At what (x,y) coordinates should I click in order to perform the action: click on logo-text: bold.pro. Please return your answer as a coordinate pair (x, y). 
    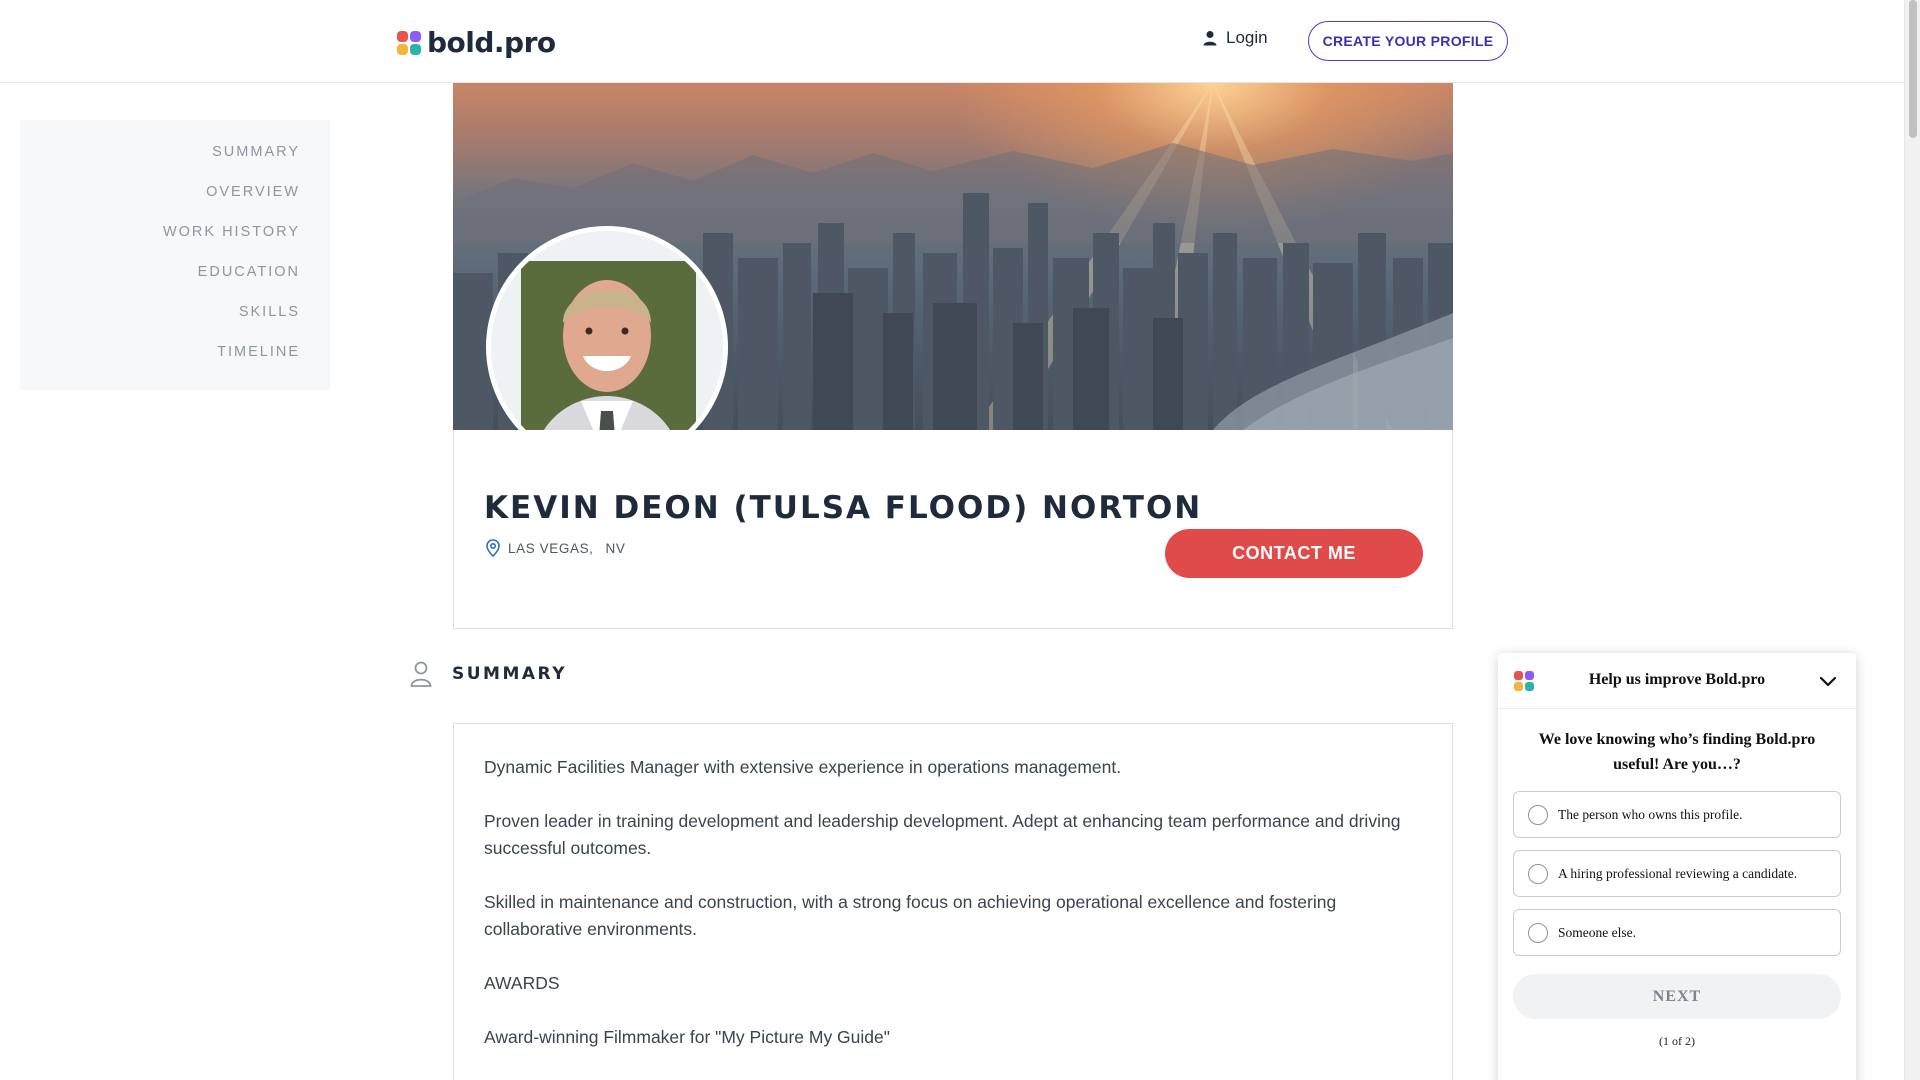
    Looking at the image, I should click on (491, 42).